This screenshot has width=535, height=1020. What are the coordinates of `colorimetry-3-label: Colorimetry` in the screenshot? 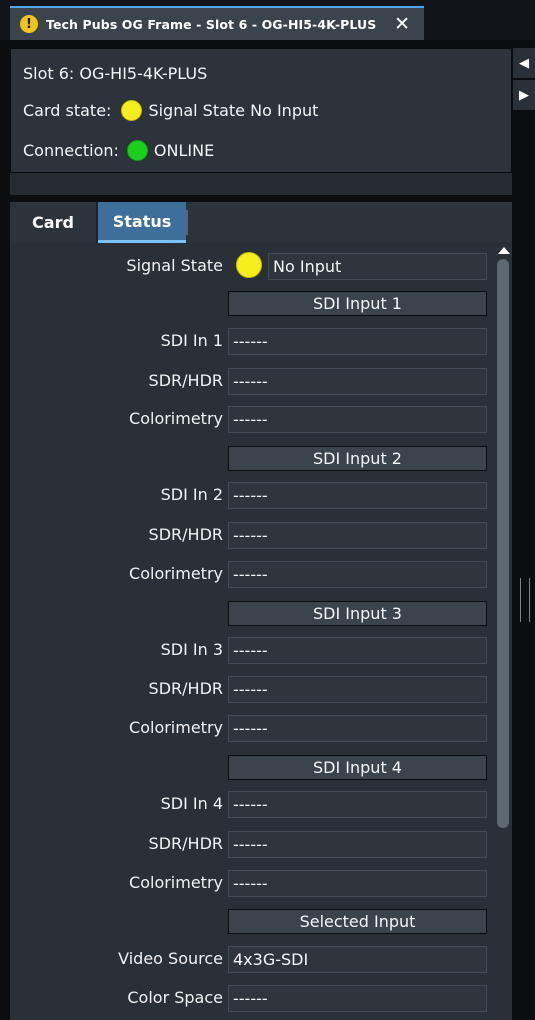 It's located at (176, 727).